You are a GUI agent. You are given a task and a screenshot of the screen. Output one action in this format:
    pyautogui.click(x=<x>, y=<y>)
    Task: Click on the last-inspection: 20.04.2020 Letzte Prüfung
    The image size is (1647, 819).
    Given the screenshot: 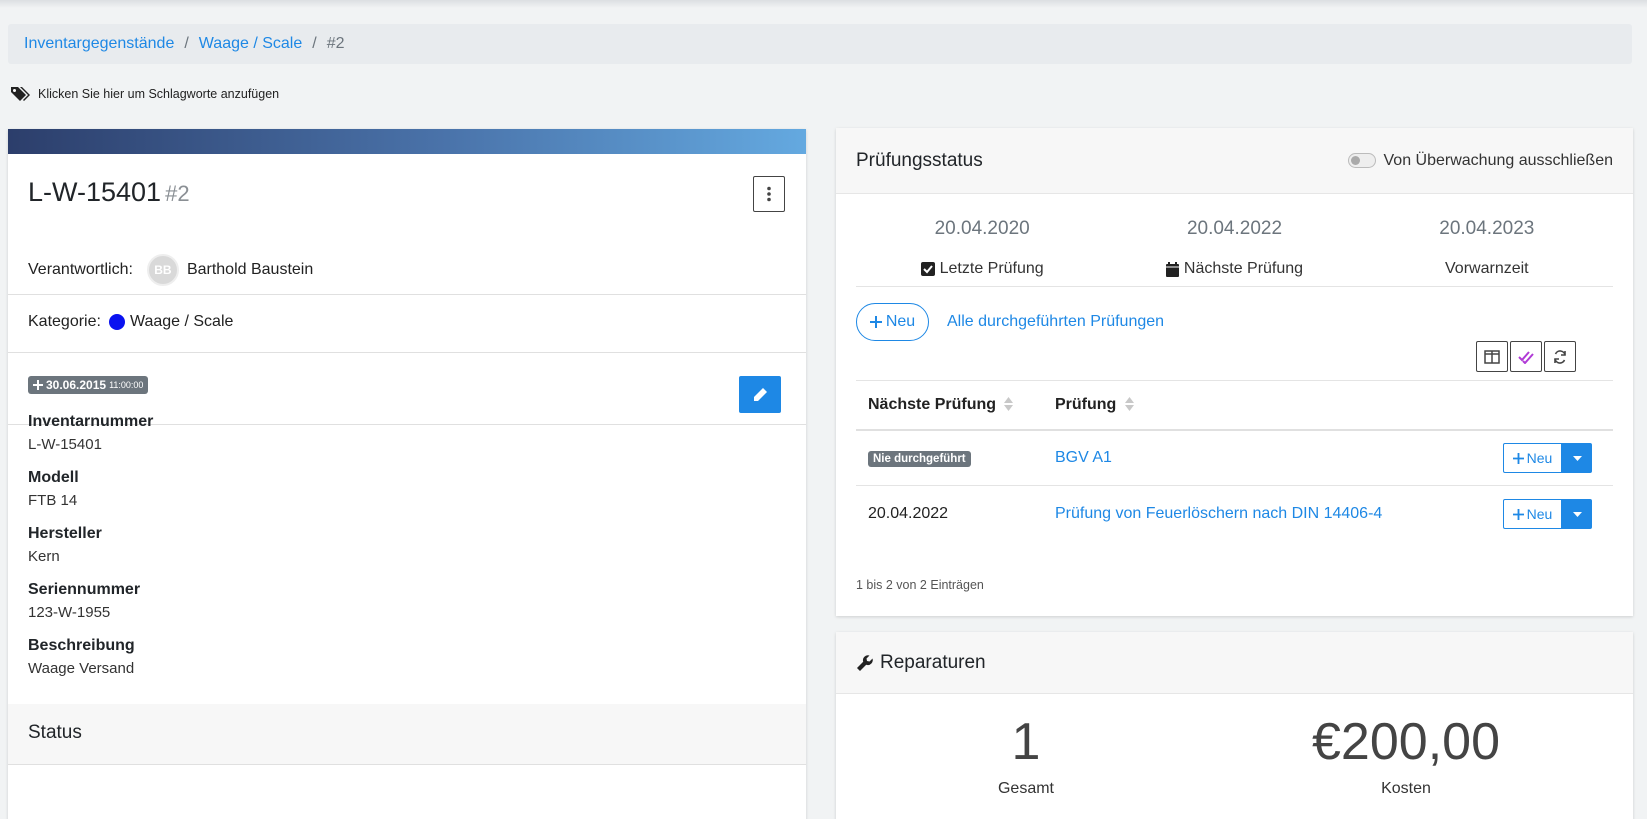 What is the action you would take?
    pyautogui.click(x=972, y=248)
    